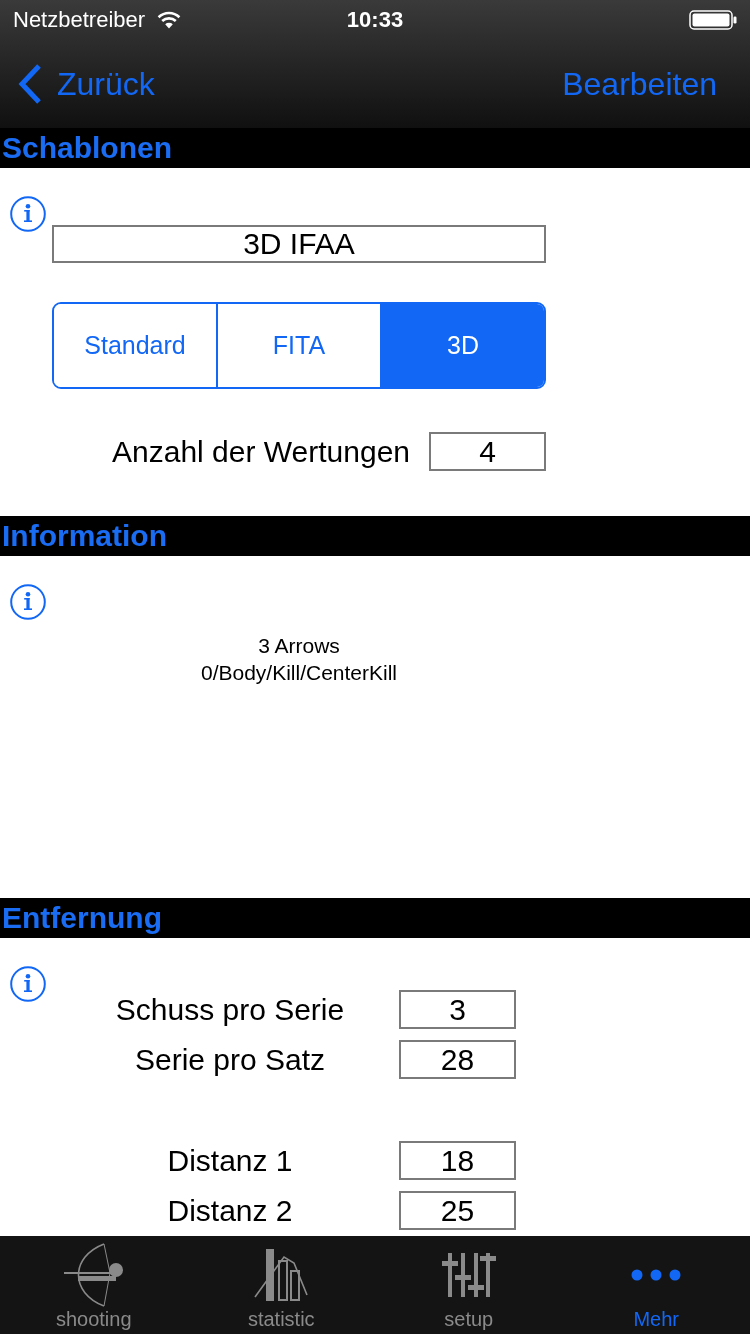  What do you see at coordinates (230, 1210) in the screenshot?
I see `setting-label: Distanz 2` at bounding box center [230, 1210].